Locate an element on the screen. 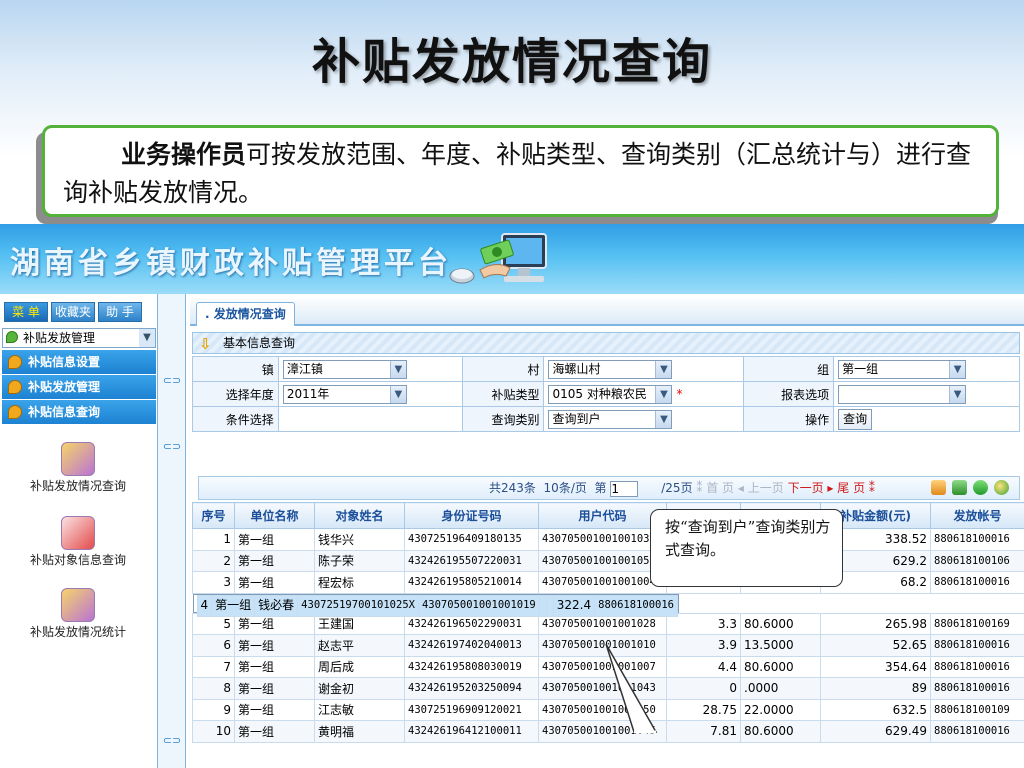  table-cell: 43072519700101025X is located at coordinates (358, 605).